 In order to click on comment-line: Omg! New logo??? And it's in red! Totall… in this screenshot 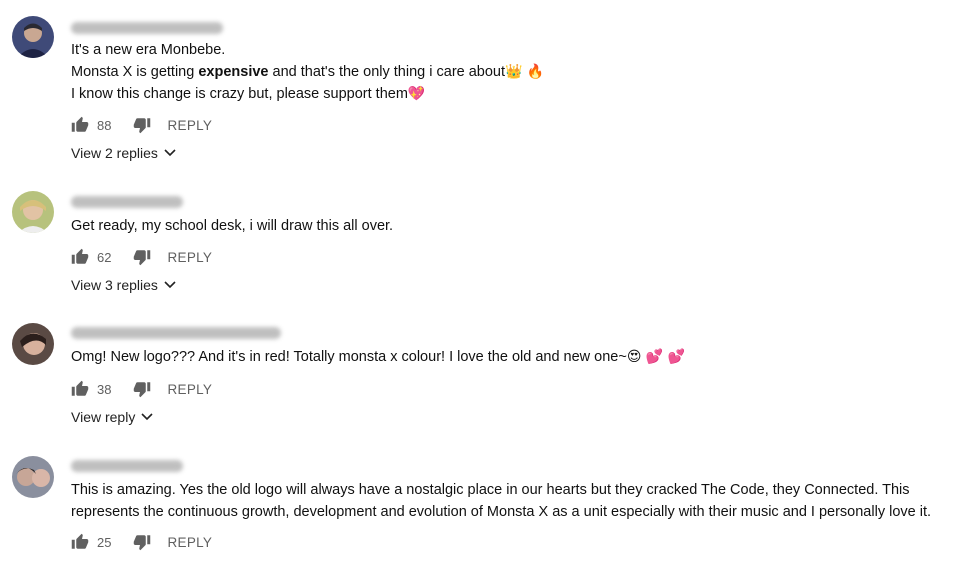, I will do `click(378, 357)`.